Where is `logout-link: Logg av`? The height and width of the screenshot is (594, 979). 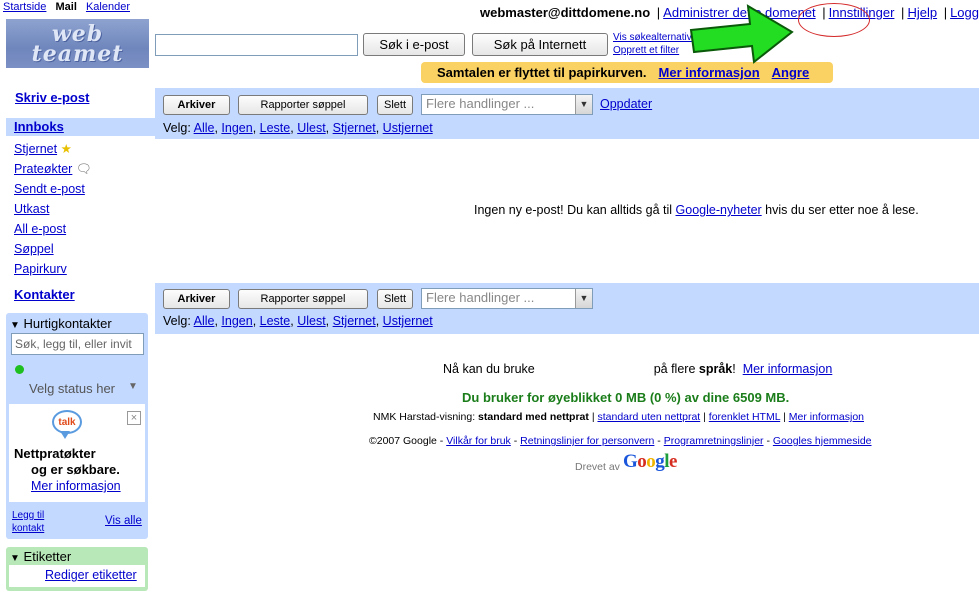
logout-link: Logg av is located at coordinates (964, 12).